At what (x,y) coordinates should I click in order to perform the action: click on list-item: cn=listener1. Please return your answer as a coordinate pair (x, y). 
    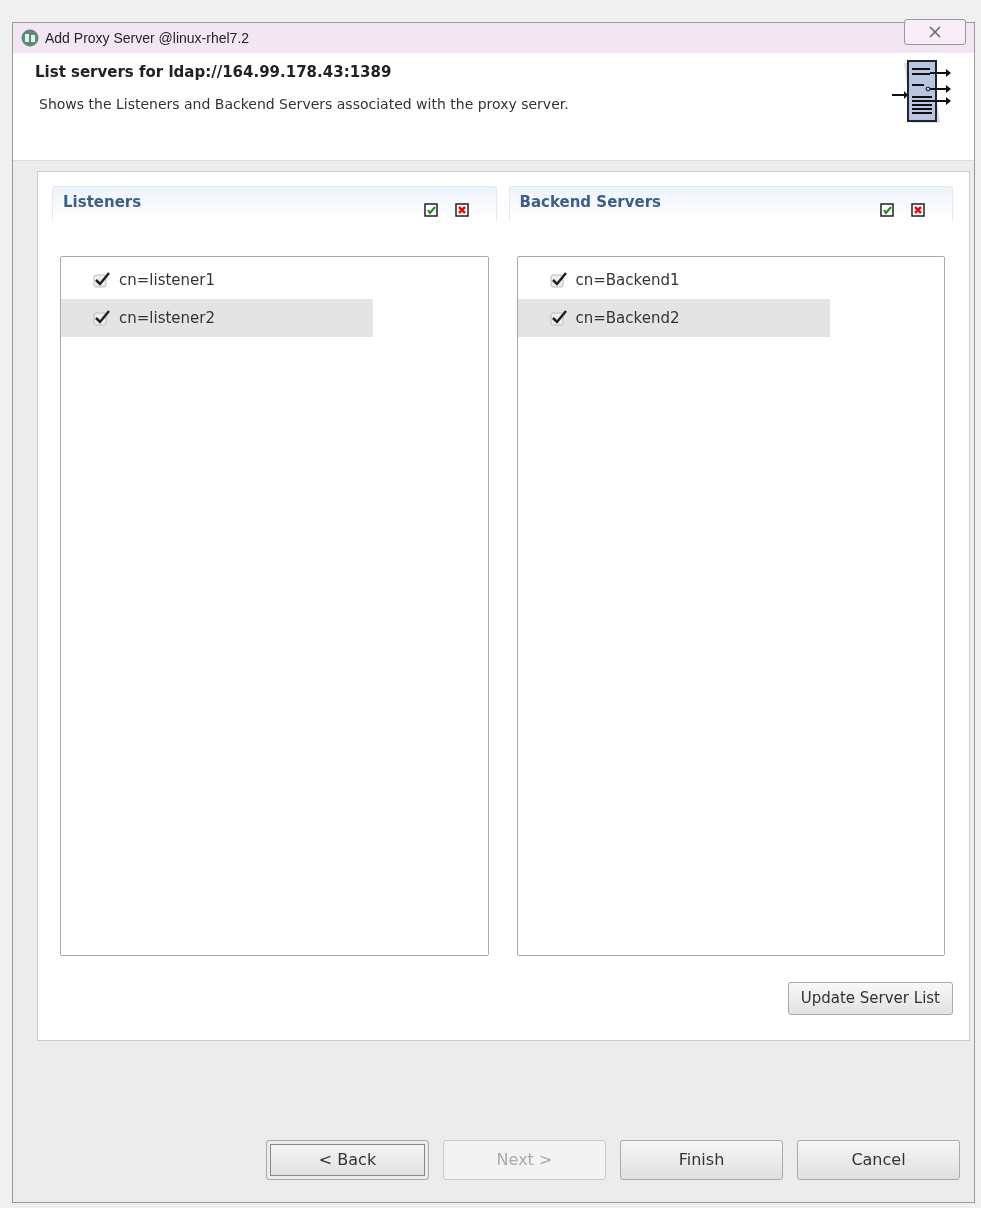
    Looking at the image, I should click on (217, 280).